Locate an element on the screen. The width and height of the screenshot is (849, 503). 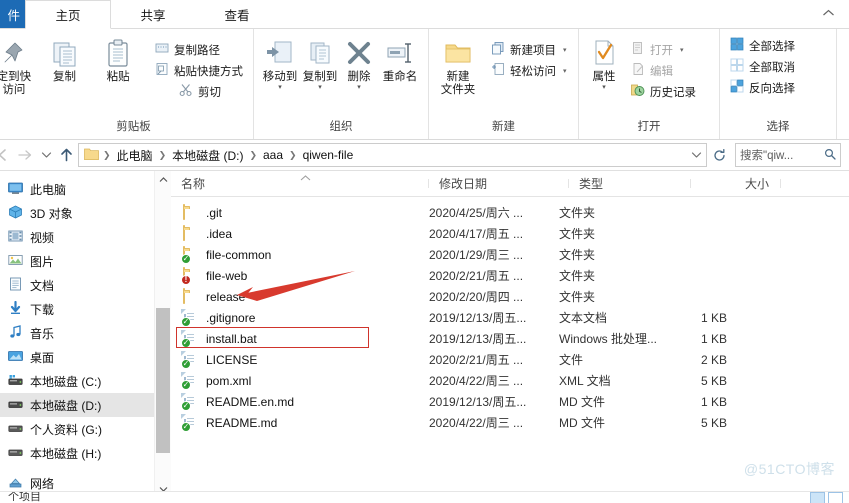
tab-share: 共享 is located at coordinates (153, 14).